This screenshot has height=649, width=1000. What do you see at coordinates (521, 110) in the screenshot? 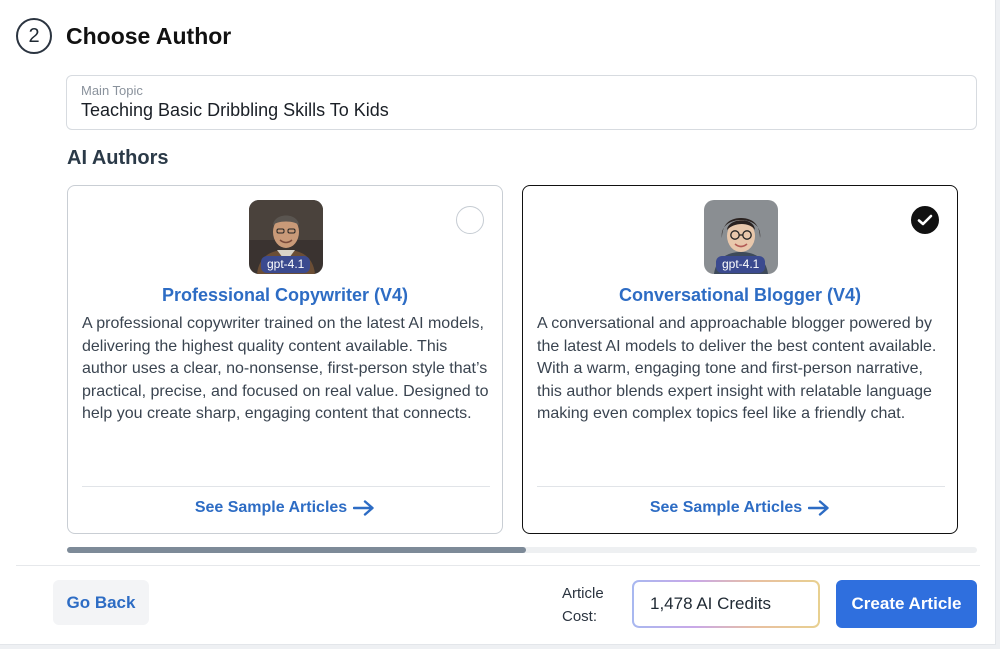
I see `main-topic-input` at bounding box center [521, 110].